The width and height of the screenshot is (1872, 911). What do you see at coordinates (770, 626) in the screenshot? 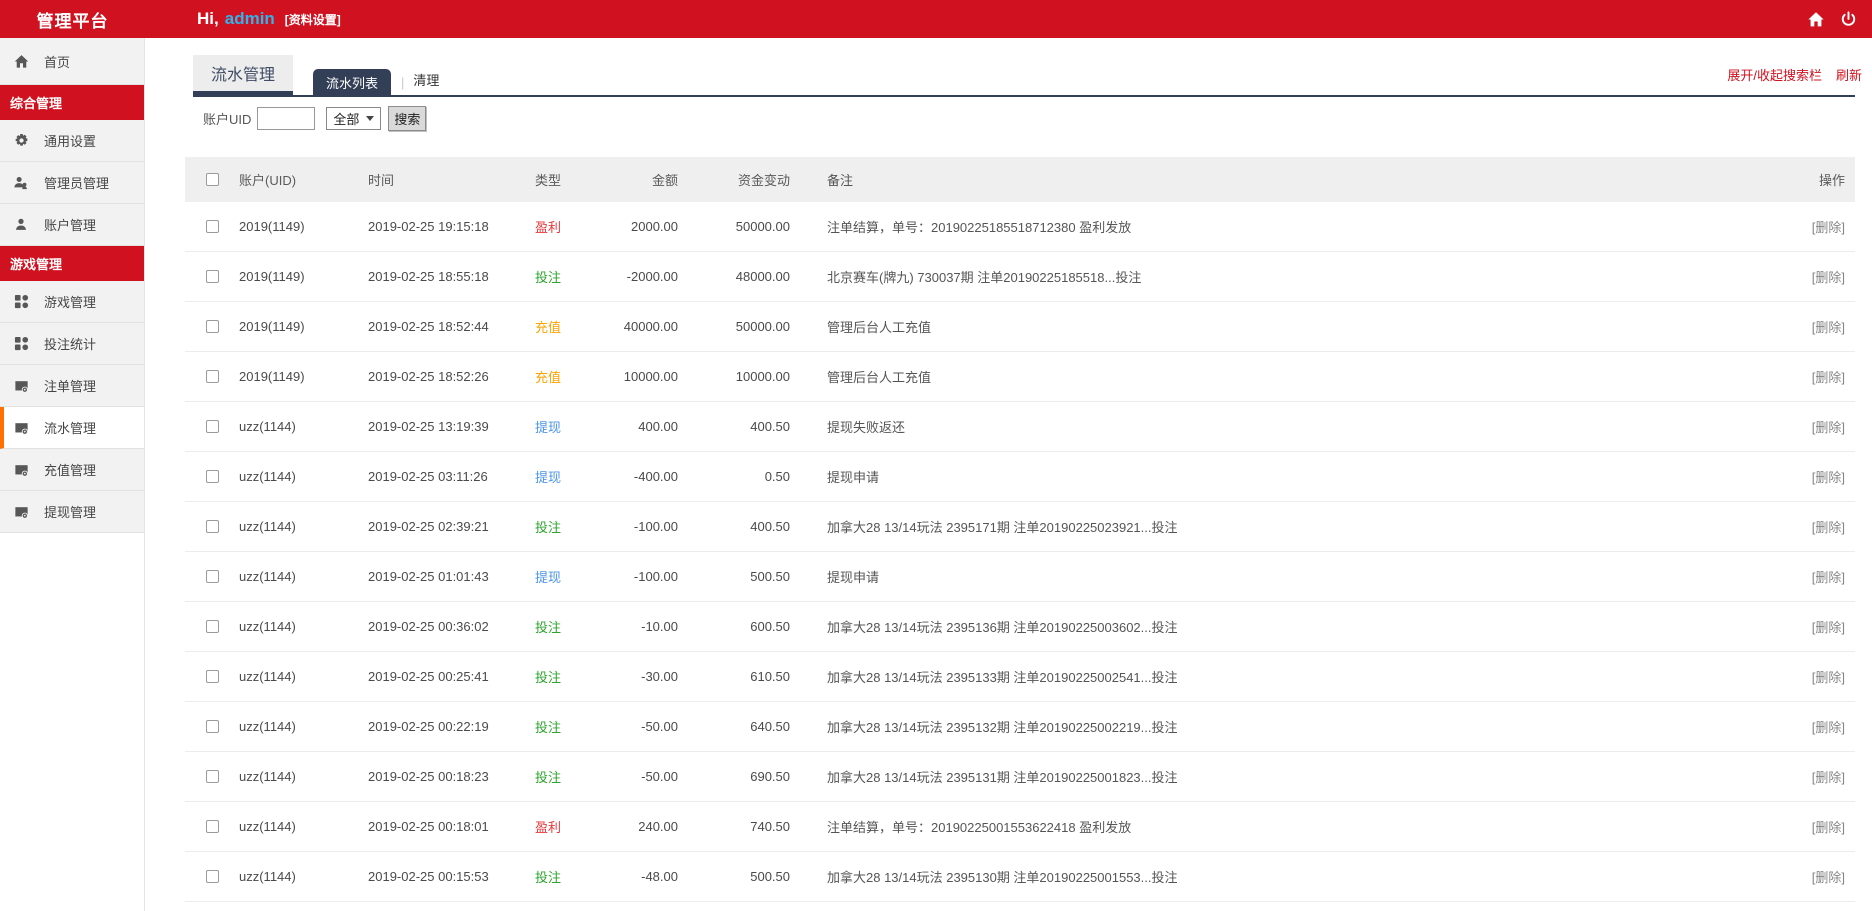
I see `balance-cell: 600.50` at bounding box center [770, 626].